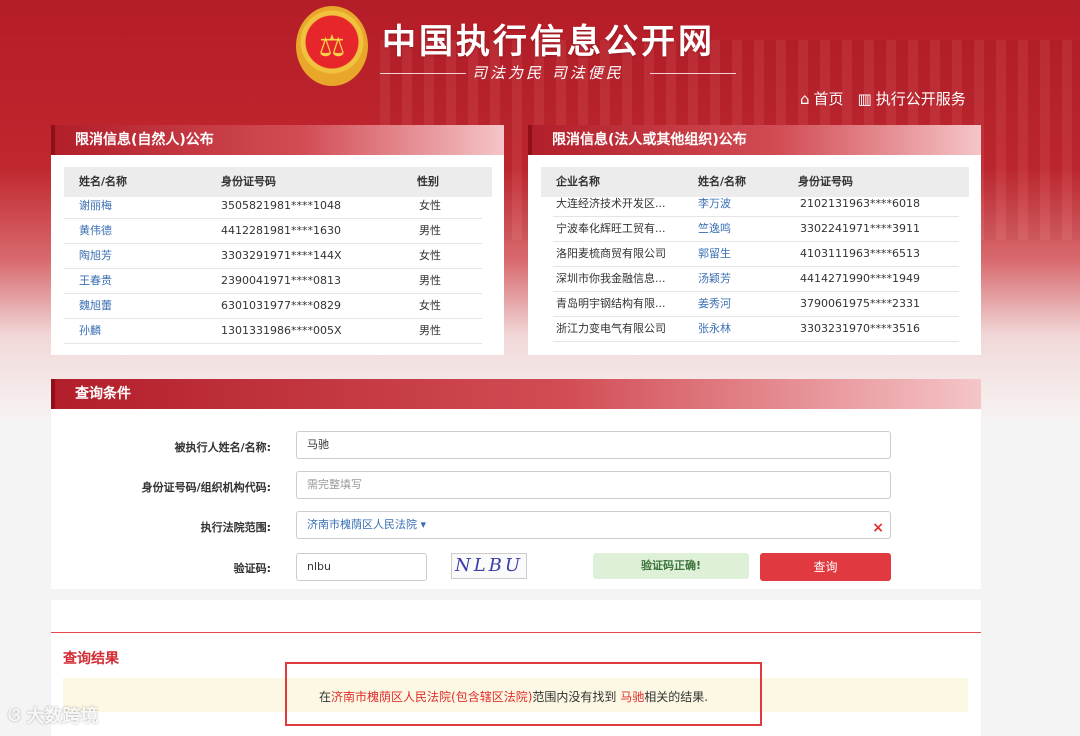 Image resolution: width=1080 pixels, height=736 pixels. What do you see at coordinates (548, 42) in the screenshot?
I see `site-title: 中国执行信息公开网` at bounding box center [548, 42].